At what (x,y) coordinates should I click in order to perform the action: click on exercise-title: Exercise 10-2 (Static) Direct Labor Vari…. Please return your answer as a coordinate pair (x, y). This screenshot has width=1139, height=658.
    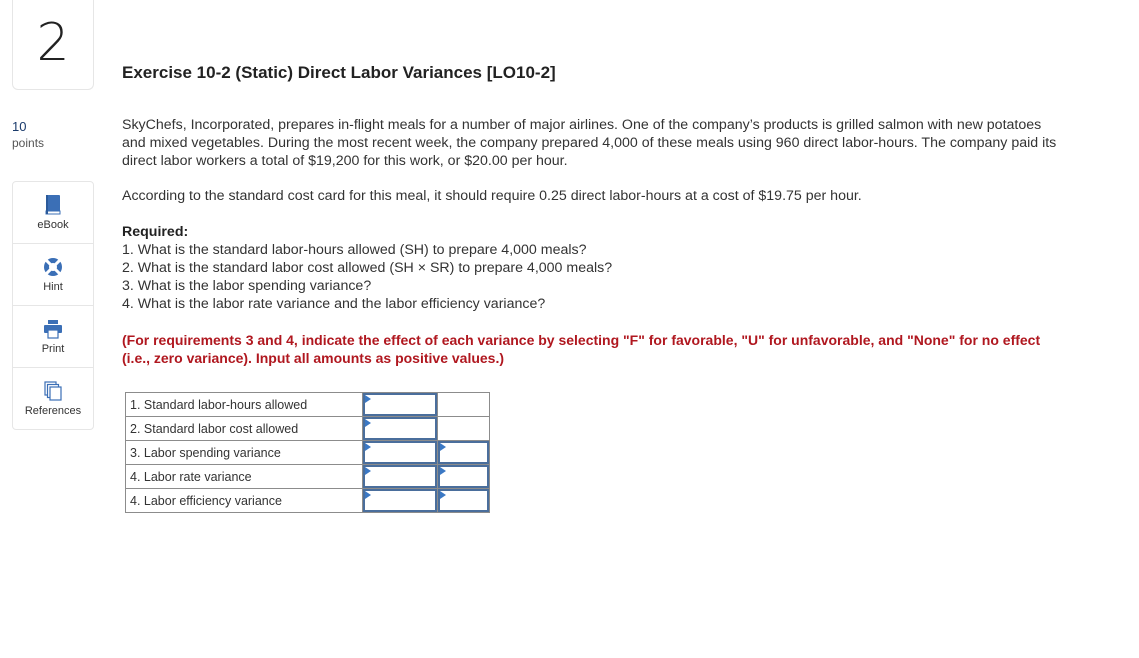
    Looking at the image, I should click on (339, 72).